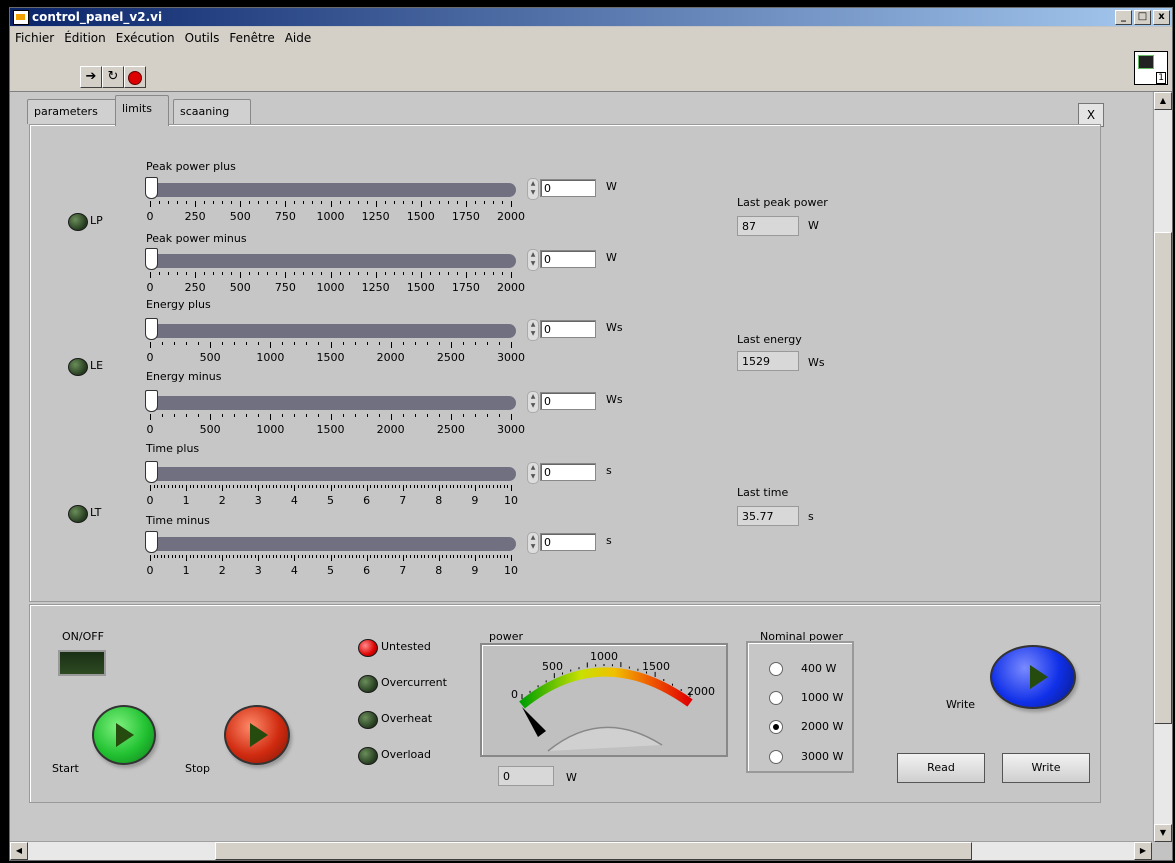  Describe the element at coordinates (776, 727) in the screenshot. I see `radio-2000w` at that location.